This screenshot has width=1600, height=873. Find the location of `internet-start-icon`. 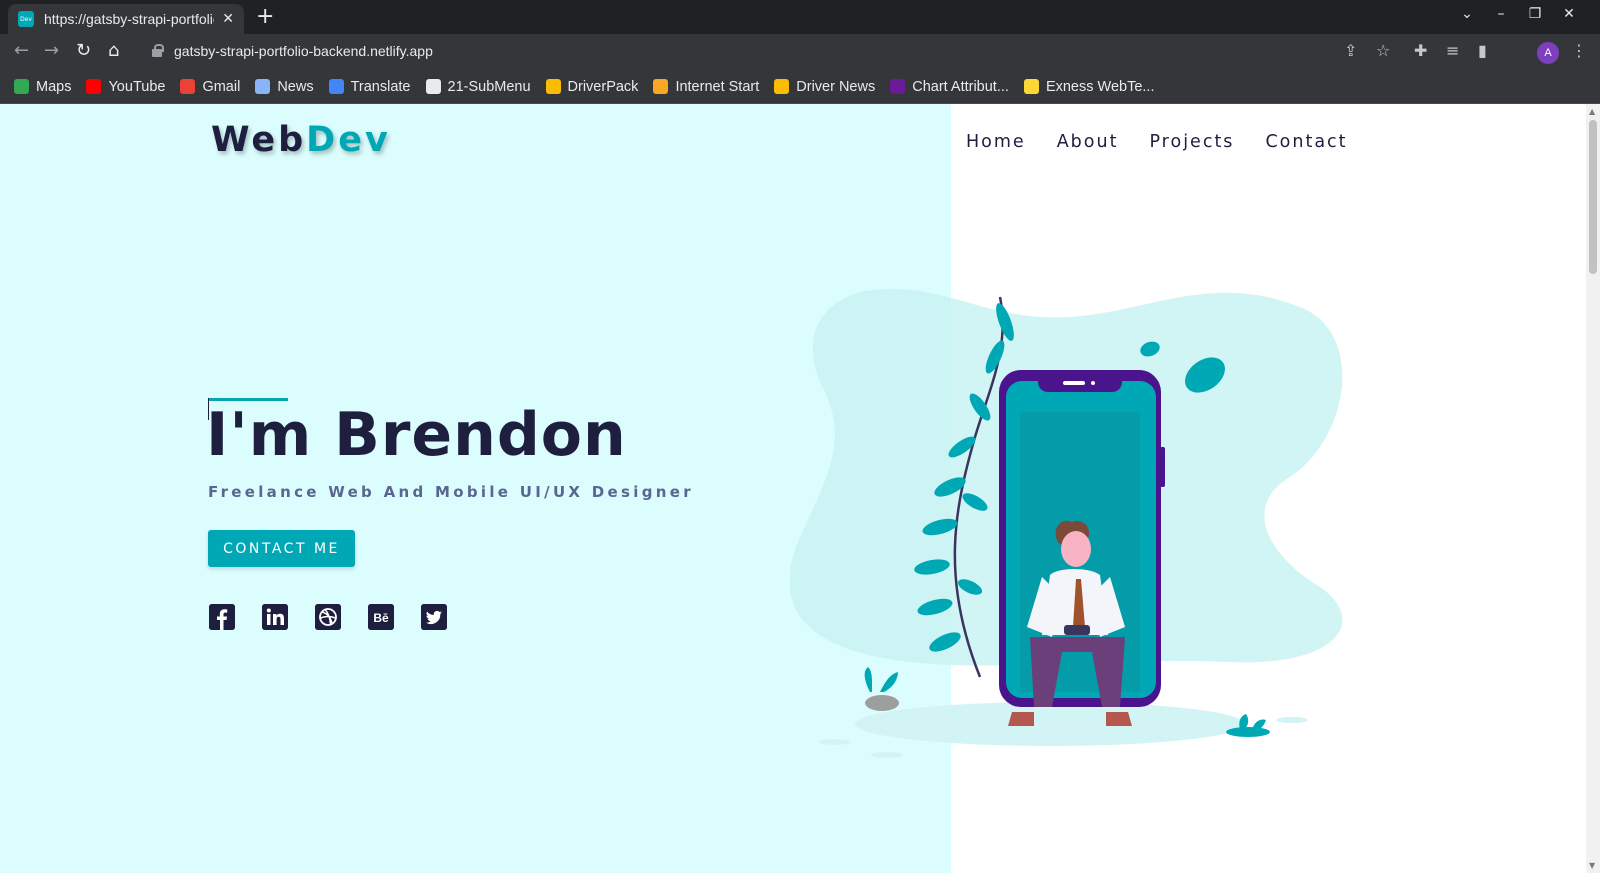

internet-start-icon is located at coordinates (661, 86).